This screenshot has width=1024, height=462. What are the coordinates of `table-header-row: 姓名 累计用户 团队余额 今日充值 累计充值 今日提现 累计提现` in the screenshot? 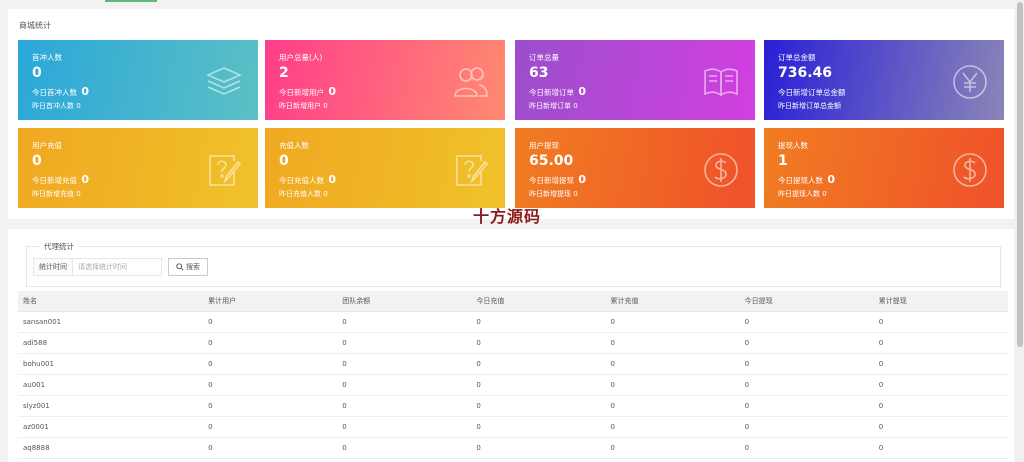 It's located at (513, 301).